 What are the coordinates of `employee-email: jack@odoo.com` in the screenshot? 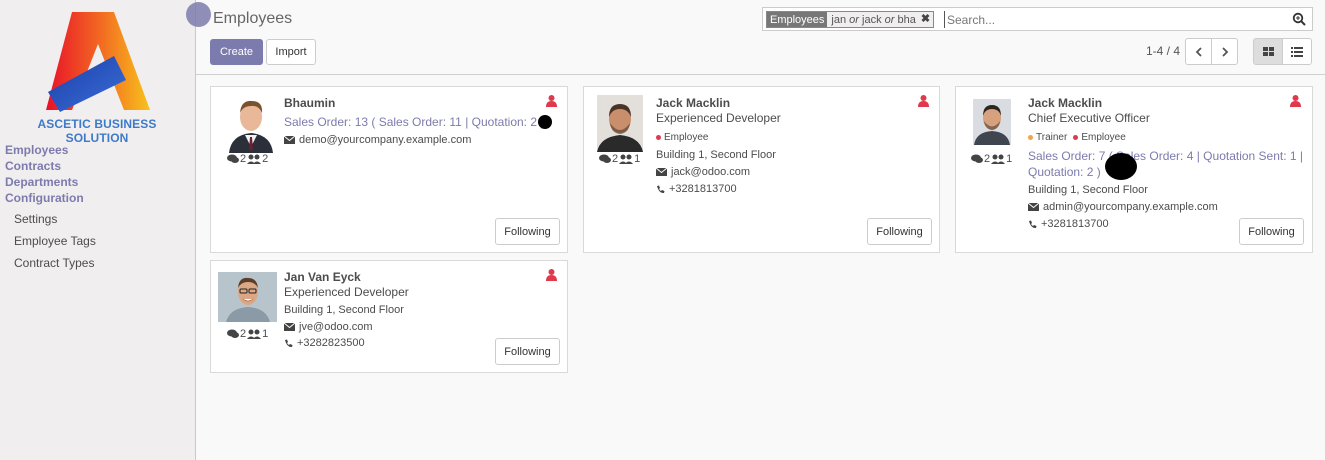 It's located at (703, 172).